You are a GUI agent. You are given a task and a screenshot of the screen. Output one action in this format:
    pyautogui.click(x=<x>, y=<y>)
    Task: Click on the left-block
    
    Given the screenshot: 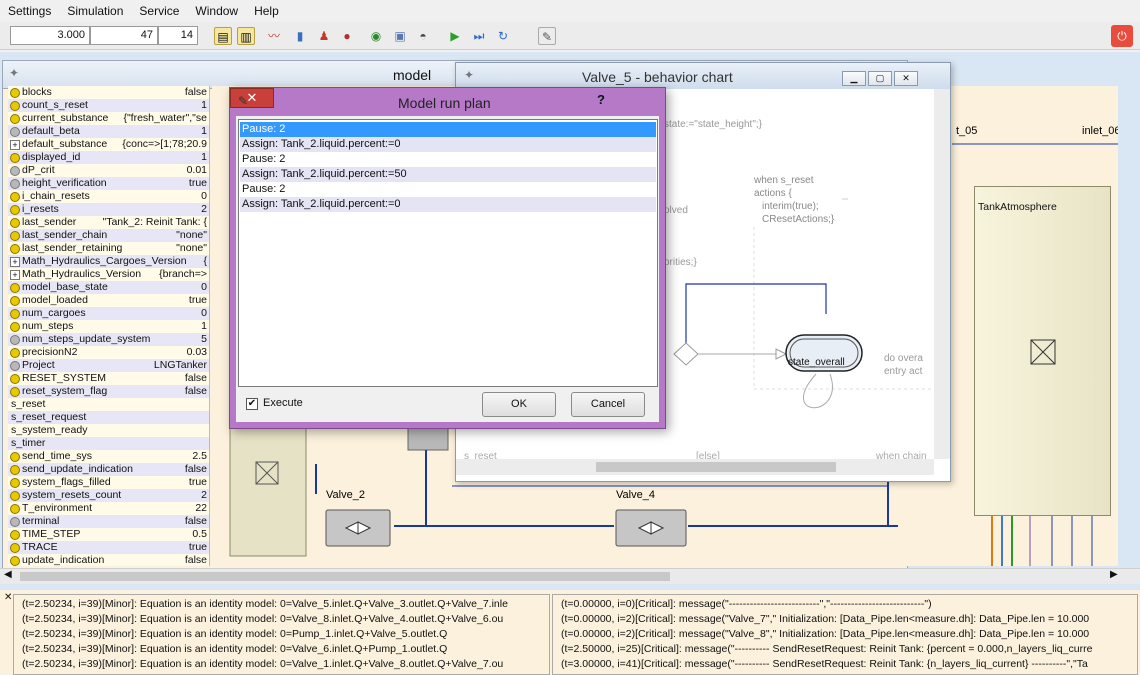 What is the action you would take?
    pyautogui.click(x=268, y=491)
    